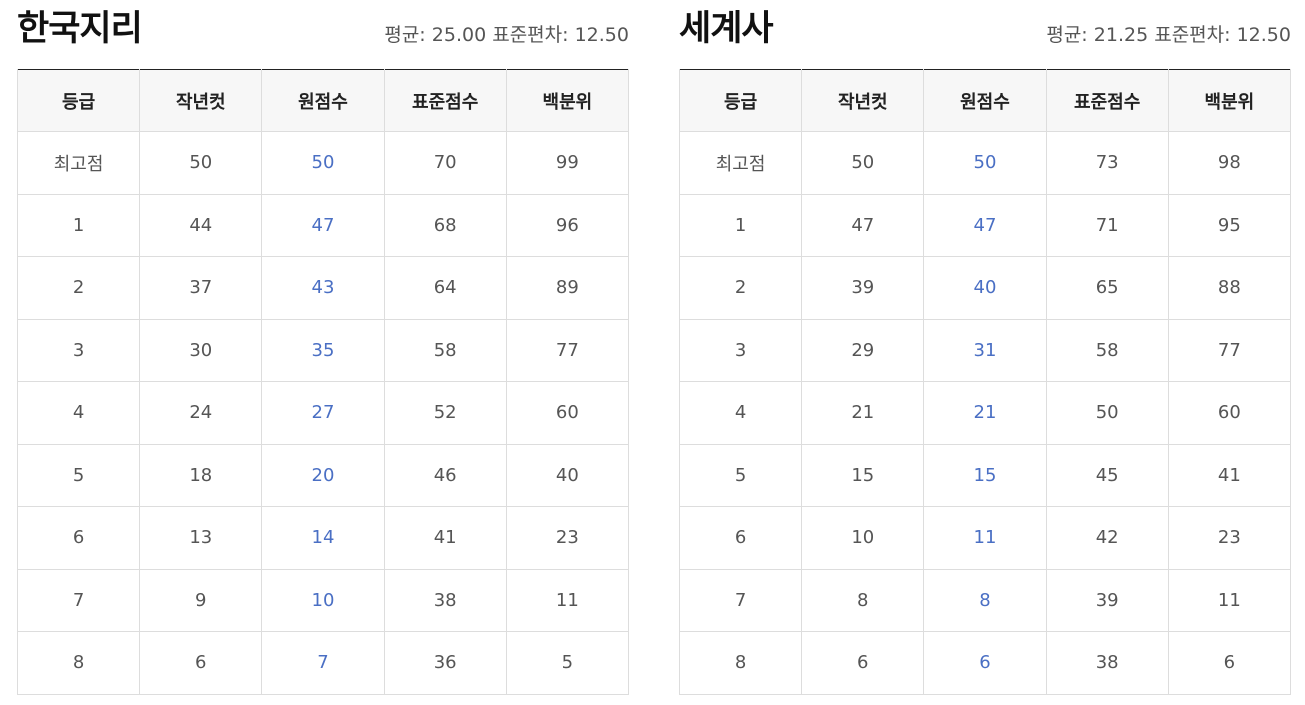 Image resolution: width=1305 pixels, height=705 pixels. Describe the element at coordinates (1107, 538) in the screenshot. I see `standard-score-cell: 42` at that location.